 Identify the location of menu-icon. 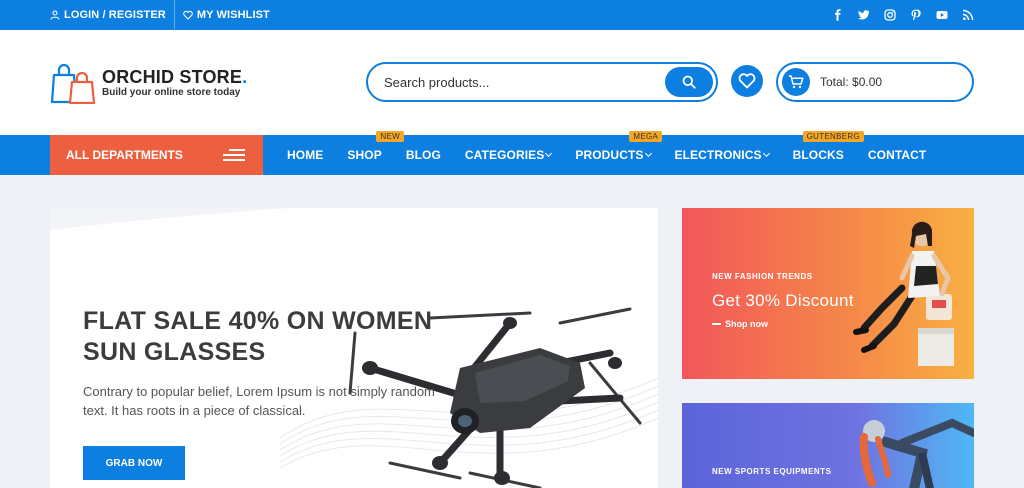
(234, 155).